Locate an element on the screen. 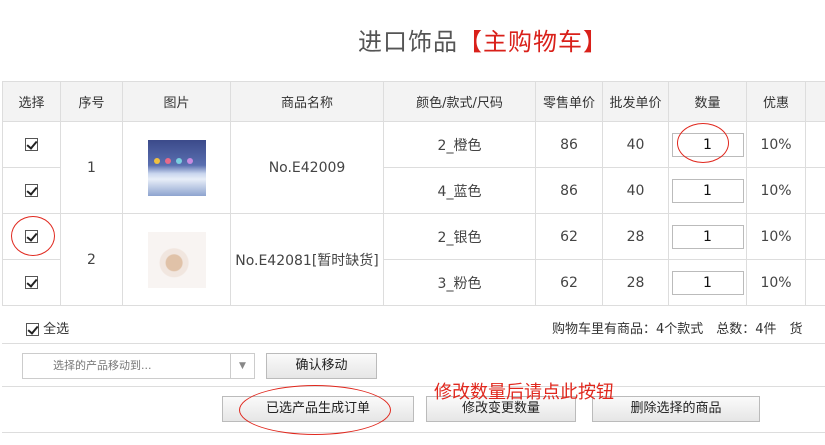  column-header: 零售单价 is located at coordinates (569, 101).